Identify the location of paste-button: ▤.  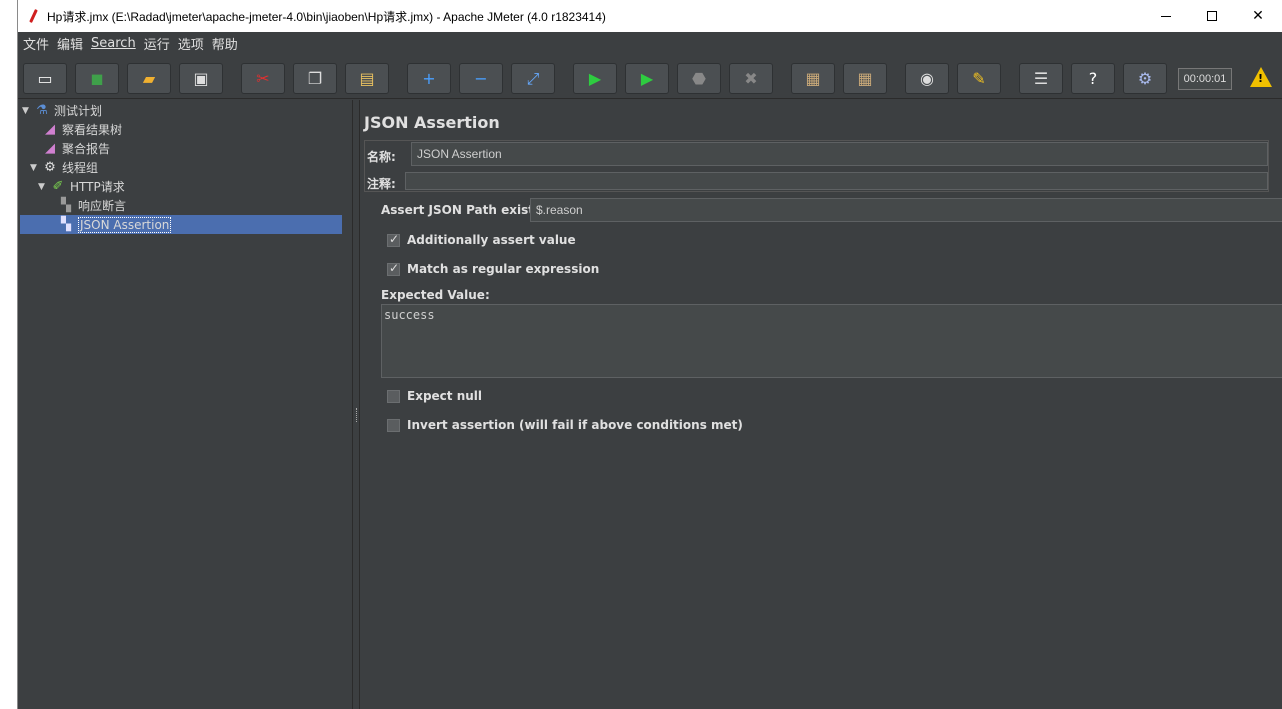
(367, 78).